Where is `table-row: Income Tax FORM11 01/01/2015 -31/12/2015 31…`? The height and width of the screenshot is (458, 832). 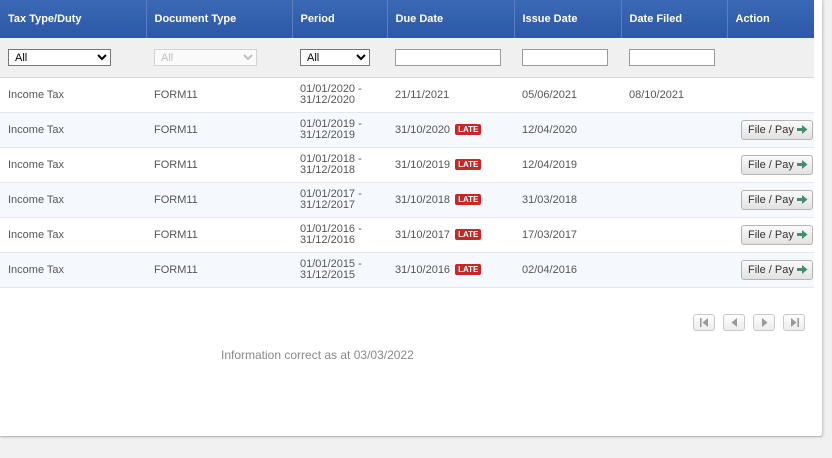 table-row: Income Tax FORM11 01/01/2015 -31/12/2015 31… is located at coordinates (407, 270).